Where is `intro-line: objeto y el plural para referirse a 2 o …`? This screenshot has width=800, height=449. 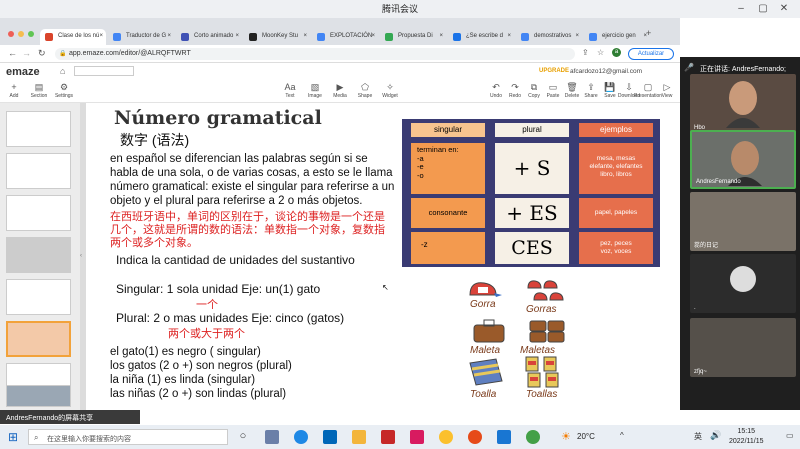
intro-line: objeto y el plural para referirse a 2 o … is located at coordinates (236, 201).